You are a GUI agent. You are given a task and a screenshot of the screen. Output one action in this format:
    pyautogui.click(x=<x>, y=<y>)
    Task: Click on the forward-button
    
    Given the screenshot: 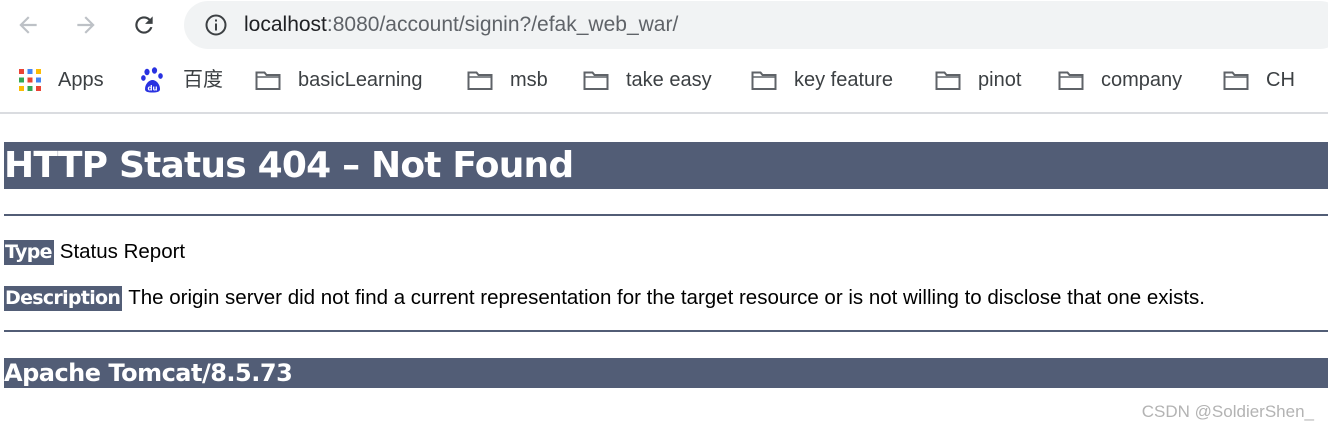 What is the action you would take?
    pyautogui.click(x=86, y=25)
    